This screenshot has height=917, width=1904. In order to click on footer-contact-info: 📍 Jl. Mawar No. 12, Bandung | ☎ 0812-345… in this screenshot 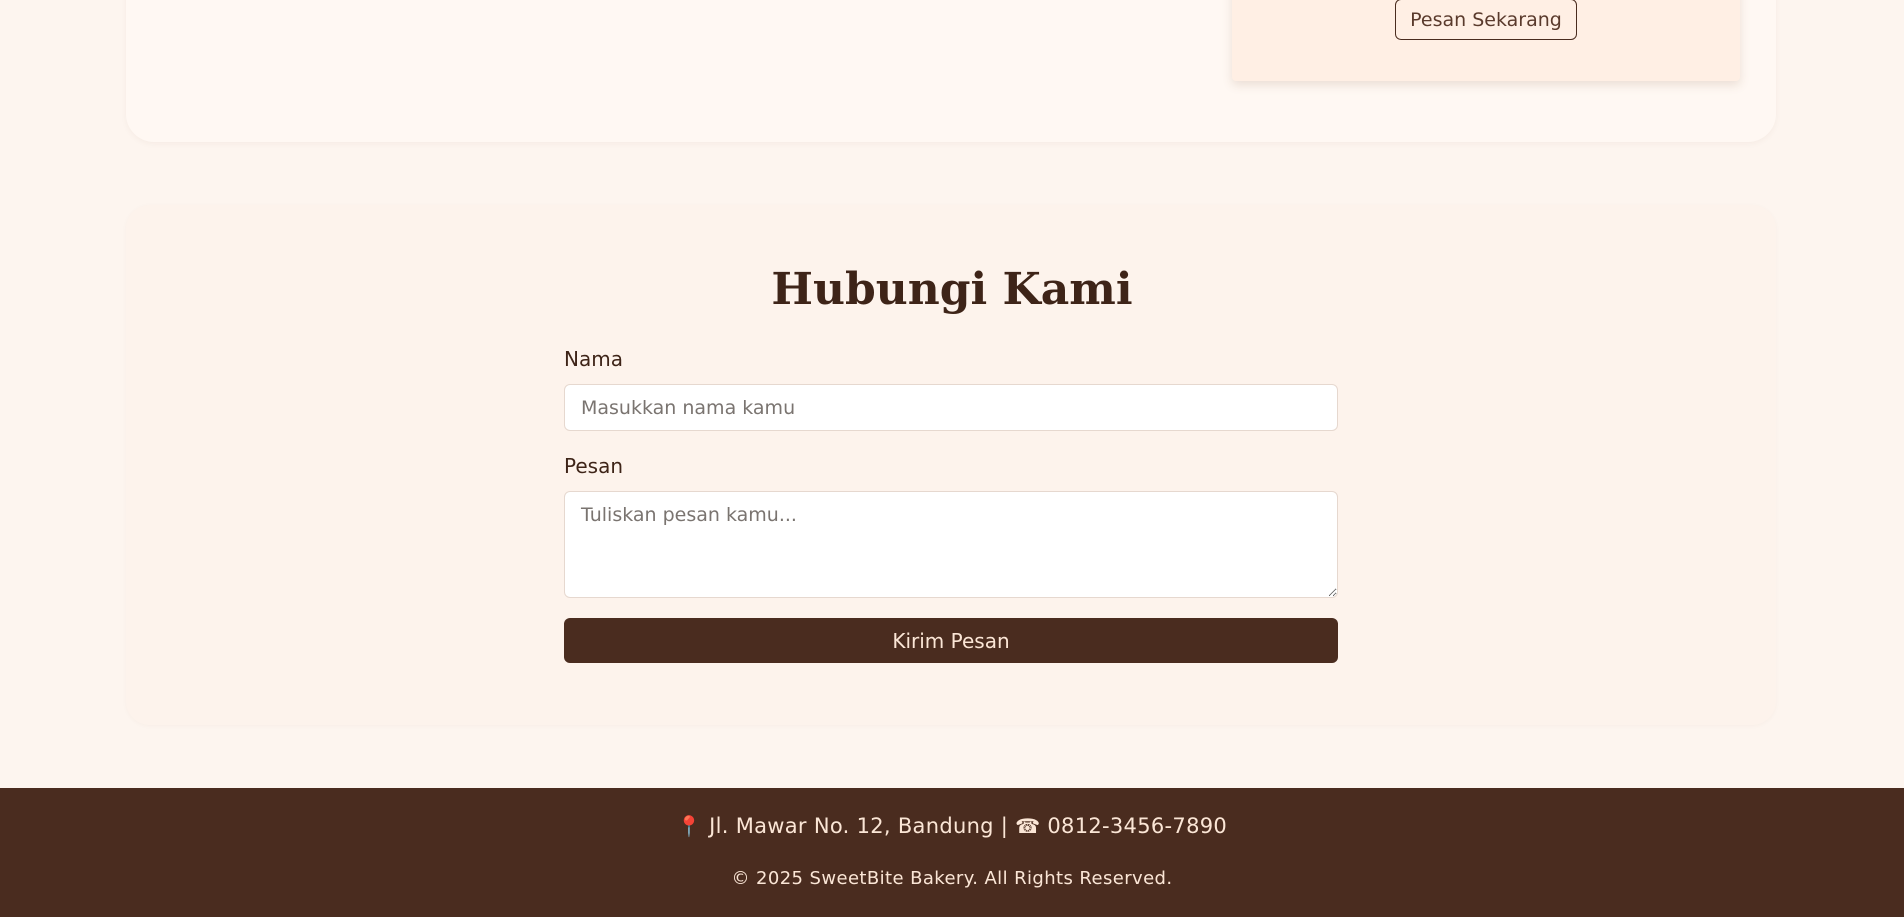, I will do `click(952, 826)`.